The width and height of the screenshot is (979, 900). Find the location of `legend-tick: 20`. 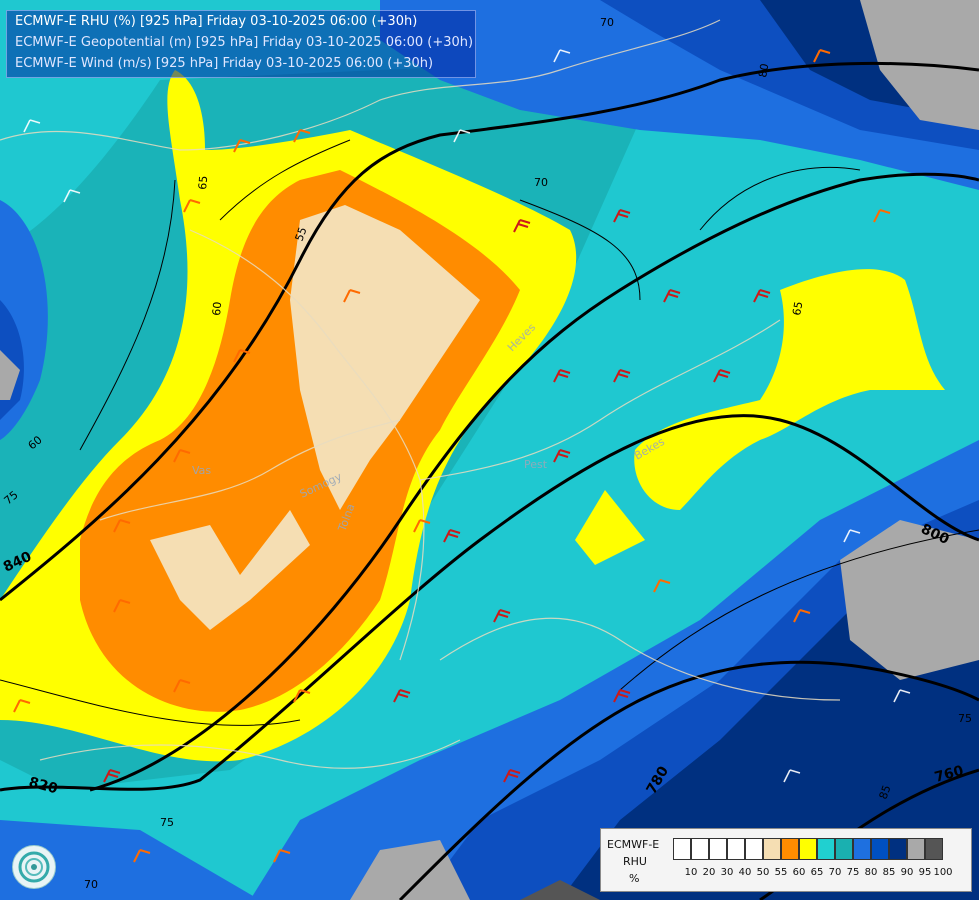

legend-tick: 20 is located at coordinates (709, 872).